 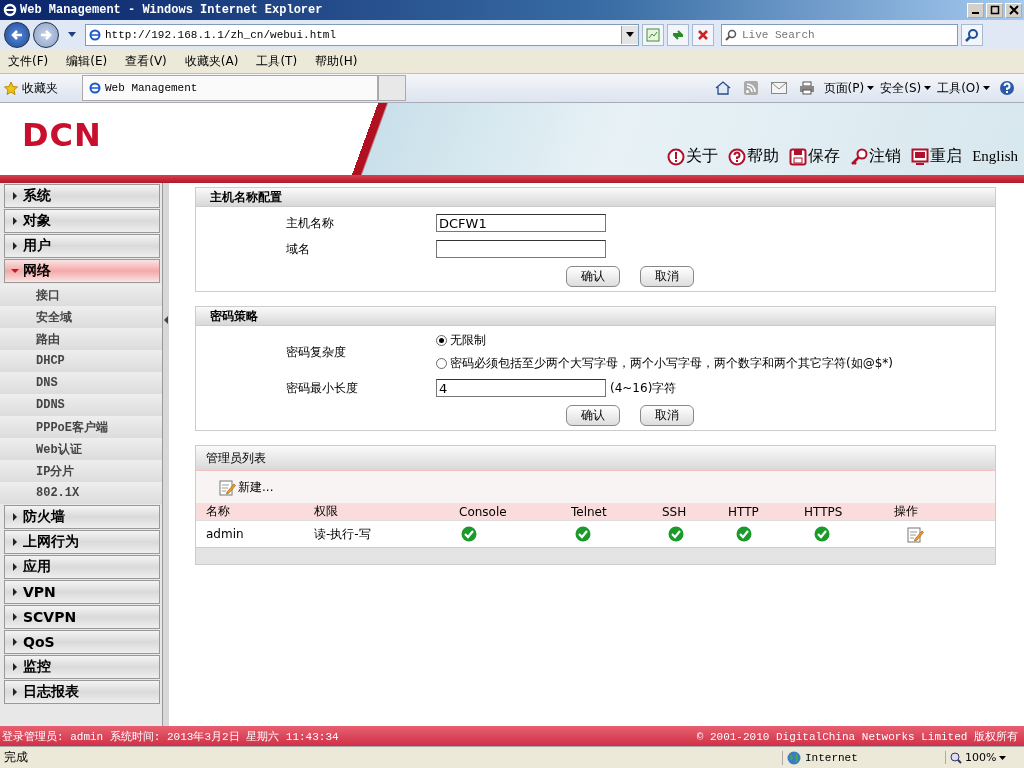 I want to click on dropdown-icon, so click(x=72, y=34).